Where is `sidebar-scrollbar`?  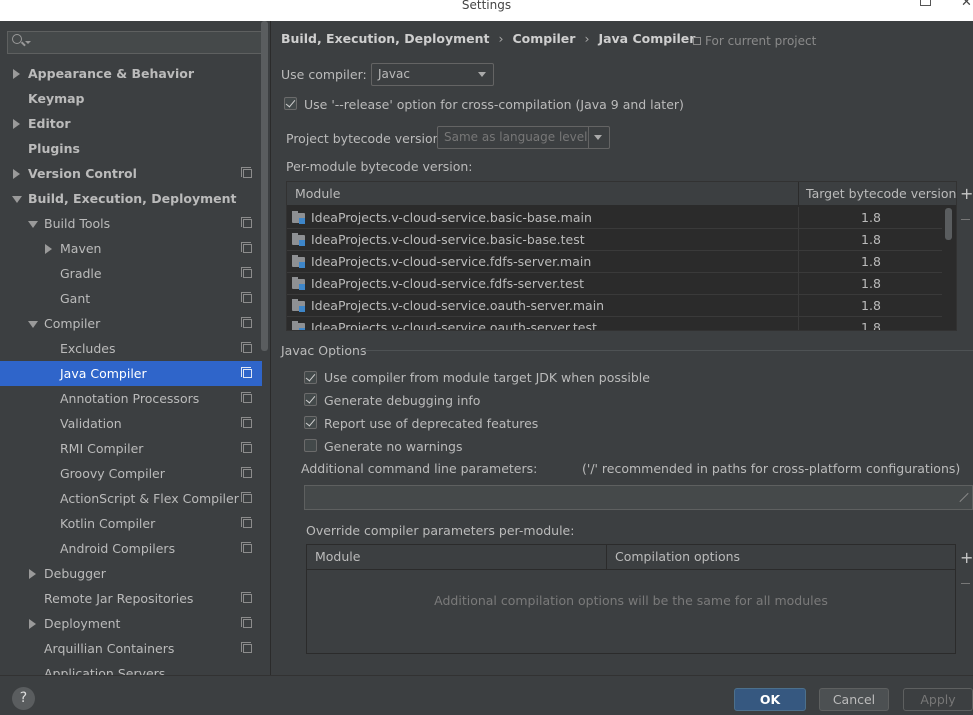 sidebar-scrollbar is located at coordinates (264, 186).